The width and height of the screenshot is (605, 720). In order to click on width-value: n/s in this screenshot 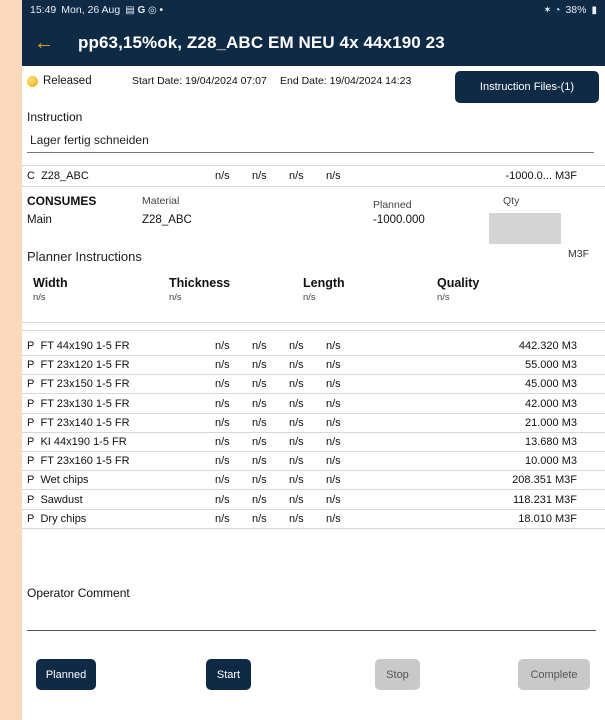, I will do `click(39, 297)`.